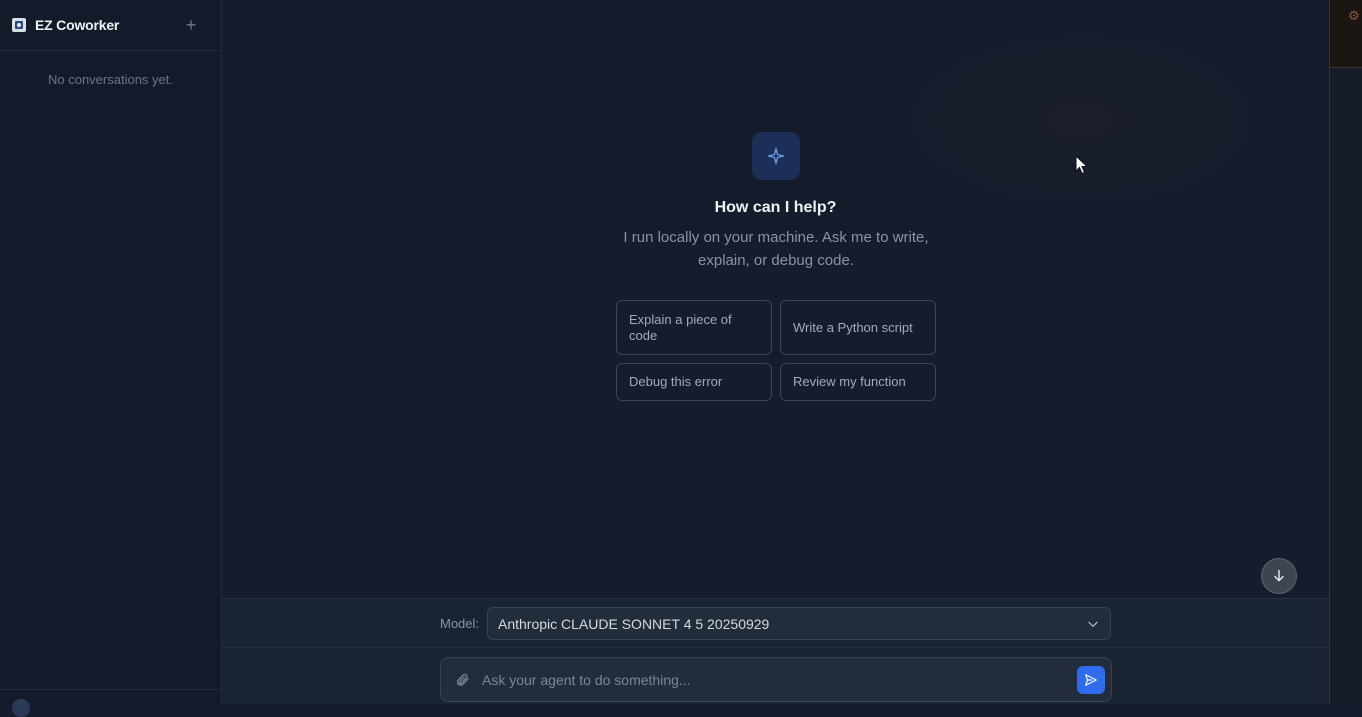 The height and width of the screenshot is (717, 1362). I want to click on conversations-empty-text: No conversations yet., so click(110, 79).